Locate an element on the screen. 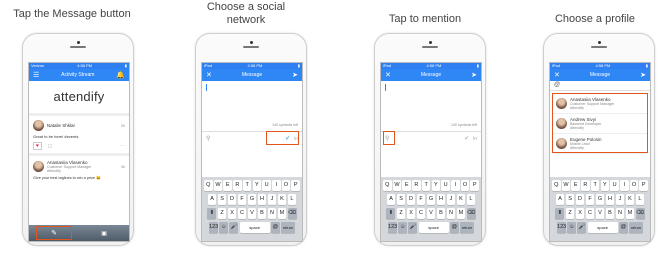 The image size is (666, 254). key-u: U is located at coordinates (445, 185).